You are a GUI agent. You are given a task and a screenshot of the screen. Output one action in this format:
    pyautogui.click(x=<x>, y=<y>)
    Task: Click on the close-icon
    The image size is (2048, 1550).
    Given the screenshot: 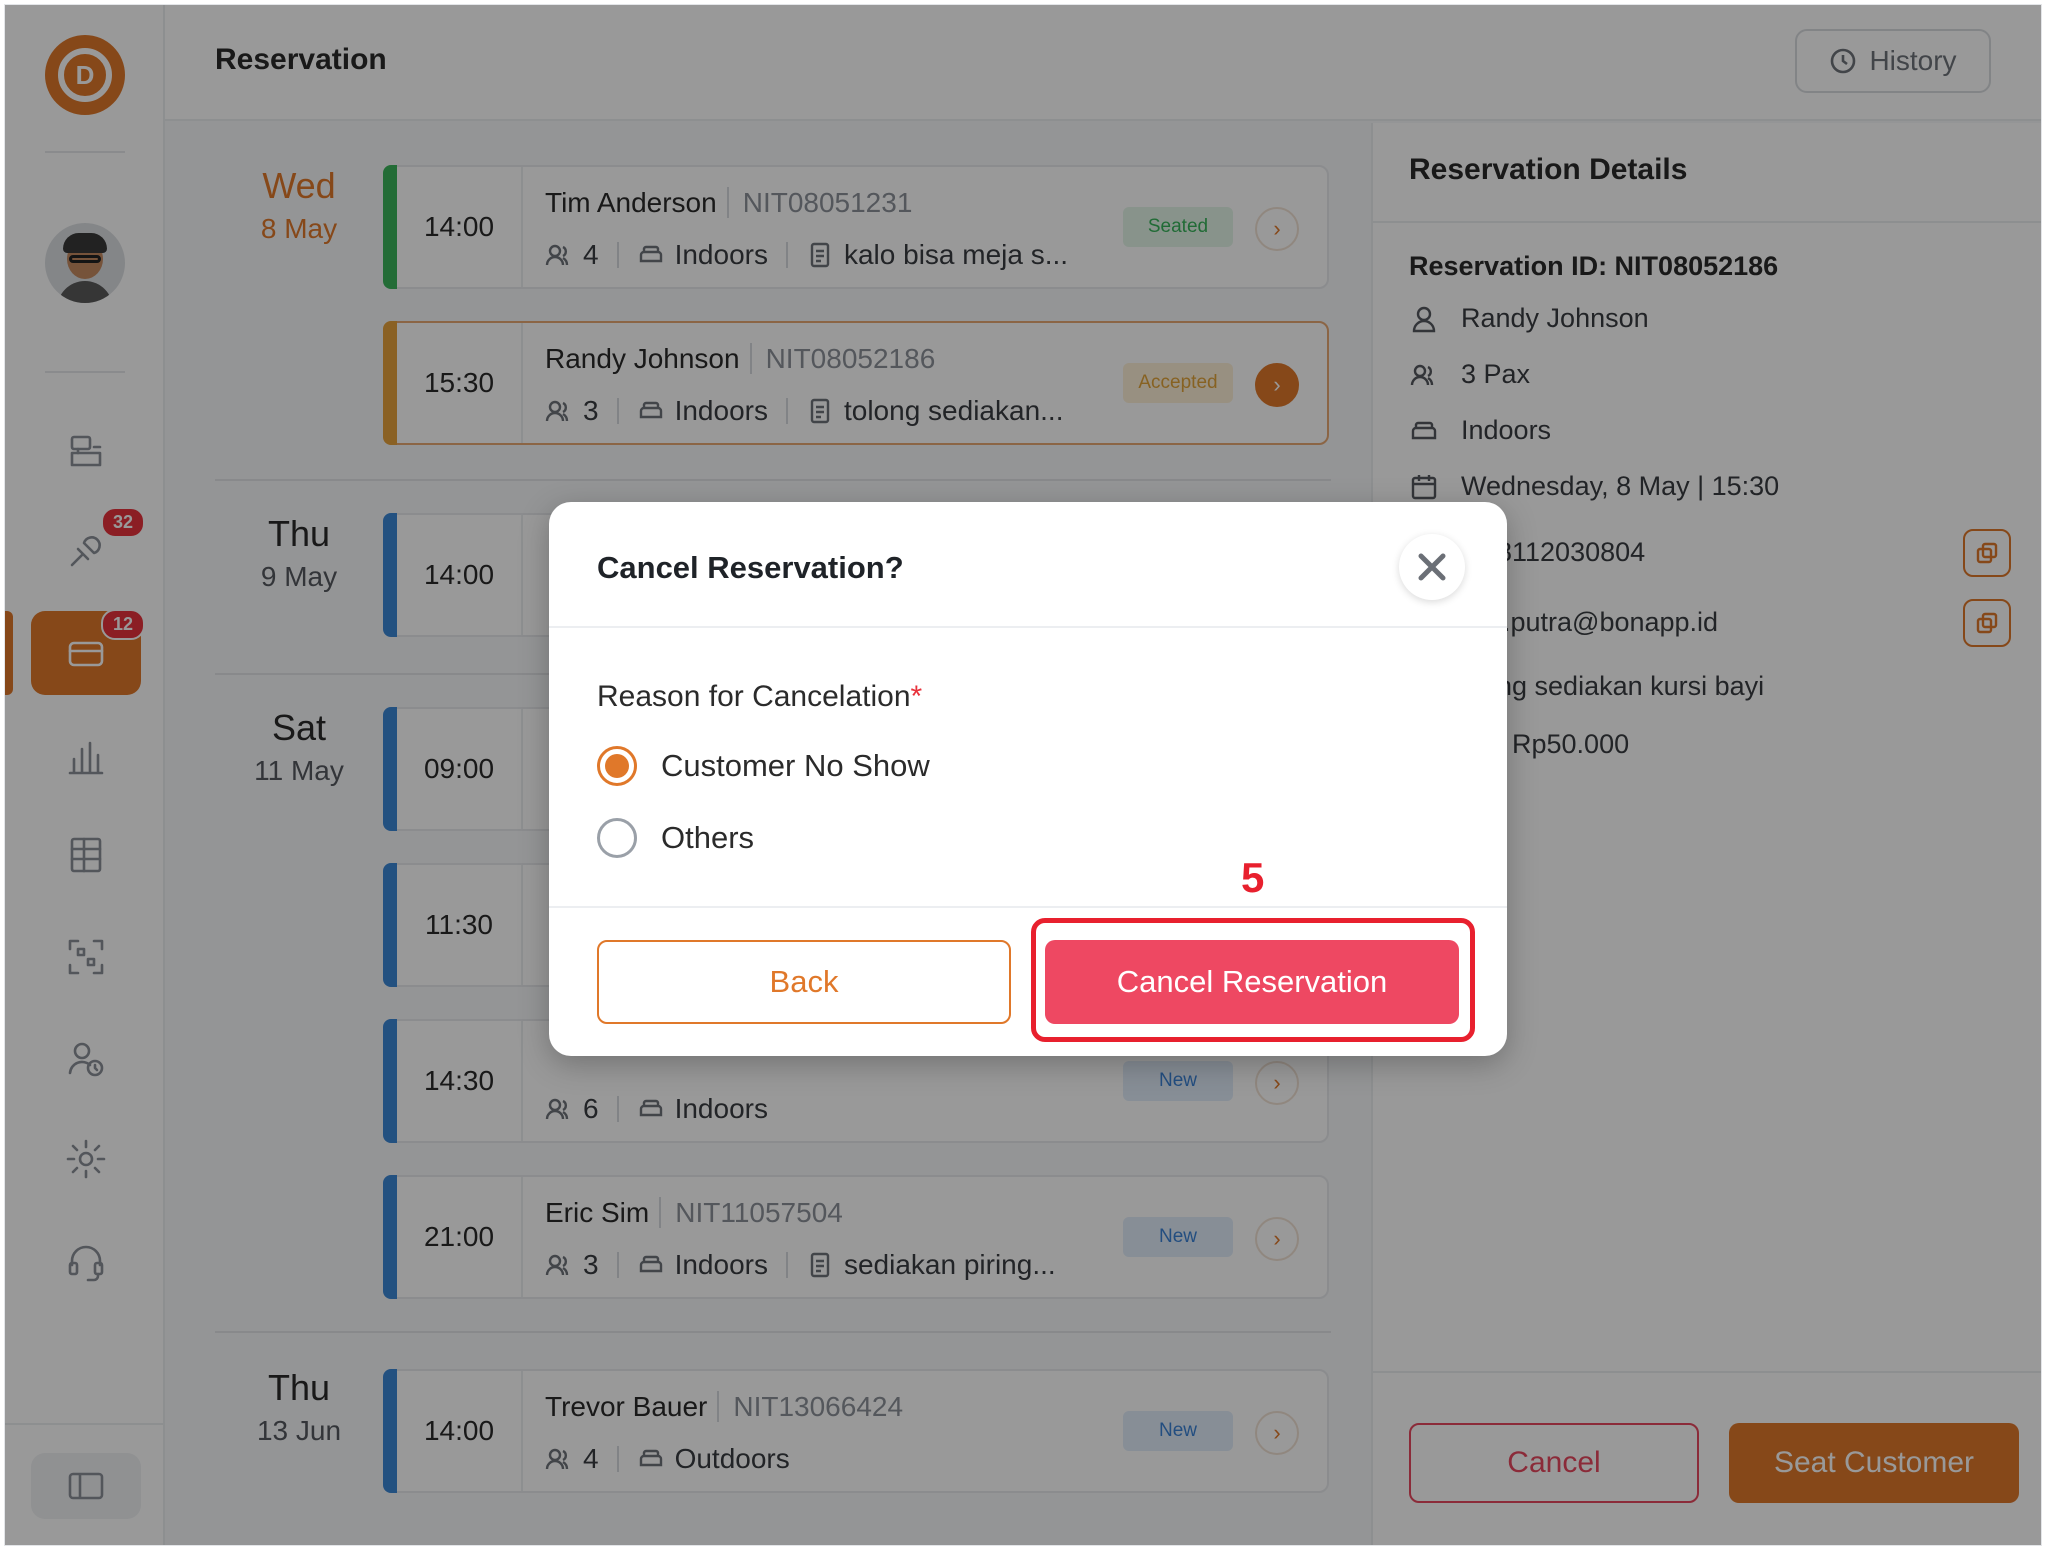 What is the action you would take?
    pyautogui.click(x=1432, y=567)
    